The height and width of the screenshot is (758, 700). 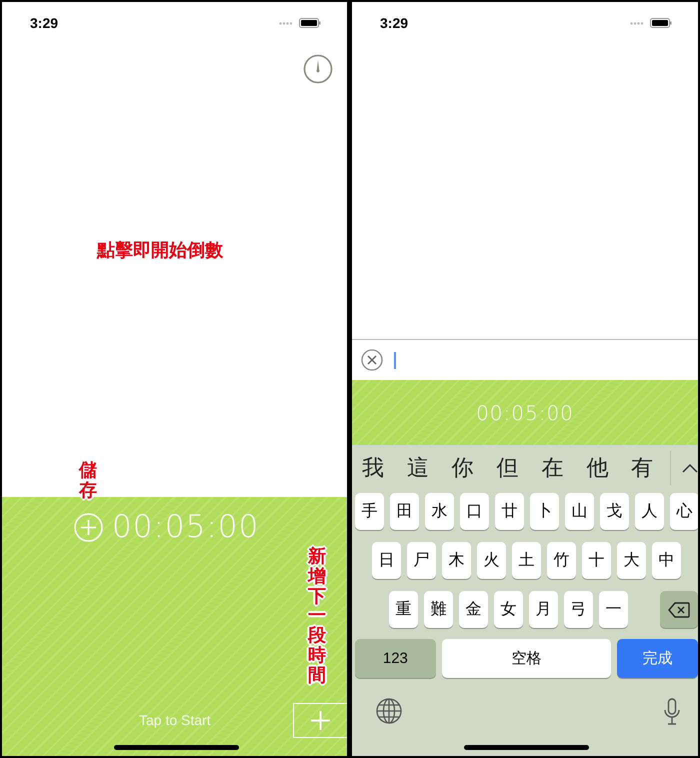 What do you see at coordinates (508, 609) in the screenshot?
I see `keyboard-key: 女` at bounding box center [508, 609].